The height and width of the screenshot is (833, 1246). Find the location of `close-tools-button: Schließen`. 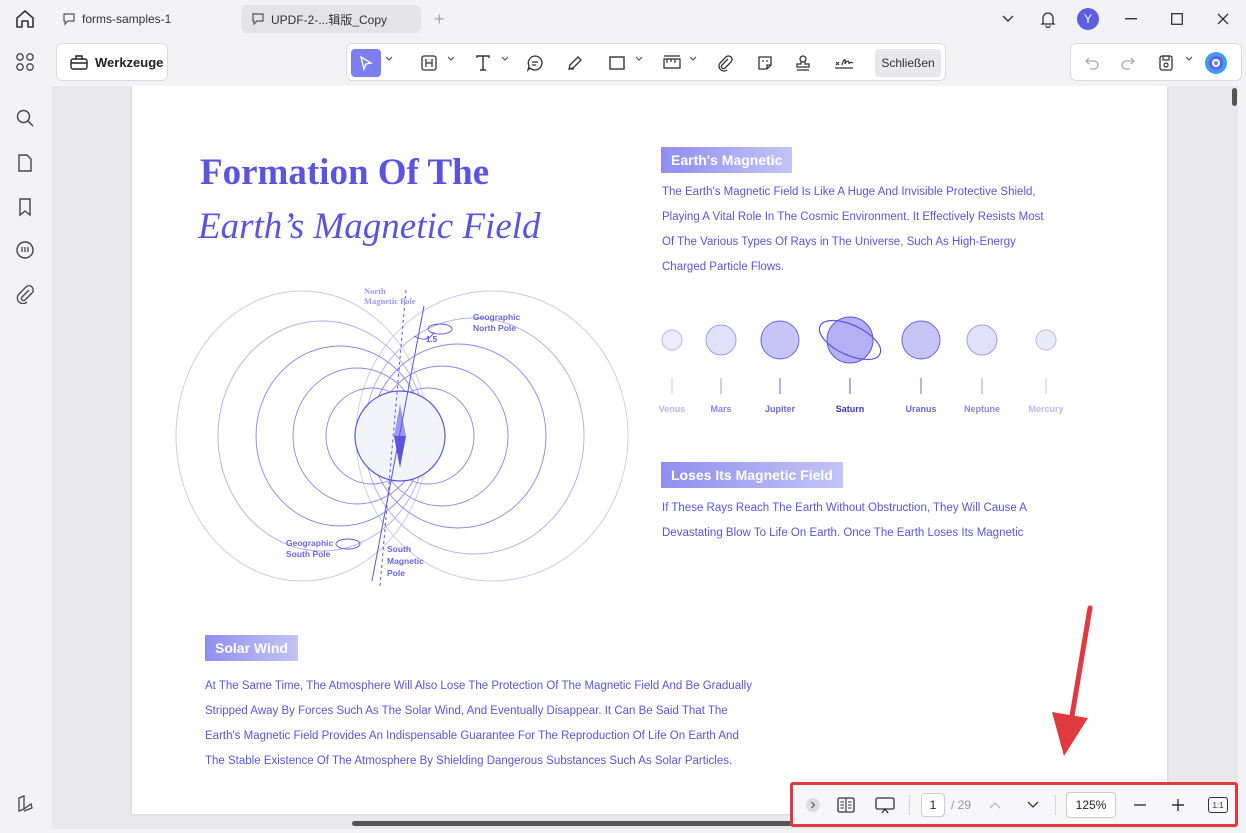

close-tools-button: Schließen is located at coordinates (908, 63).